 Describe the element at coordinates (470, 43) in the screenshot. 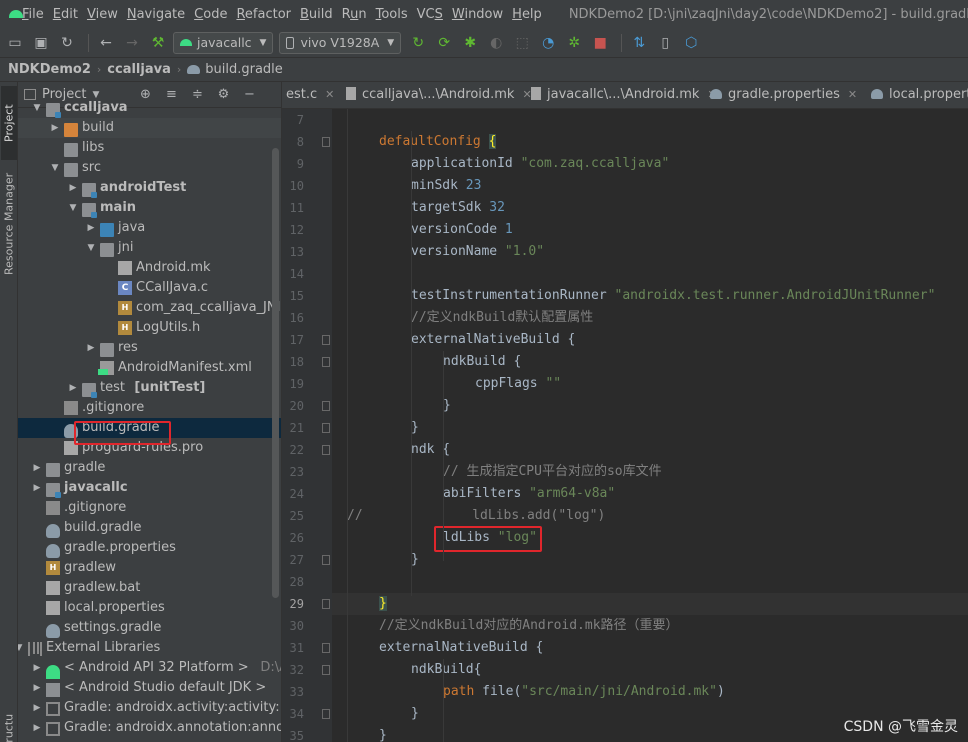

I see `debug-bug-icon: ✱` at that location.